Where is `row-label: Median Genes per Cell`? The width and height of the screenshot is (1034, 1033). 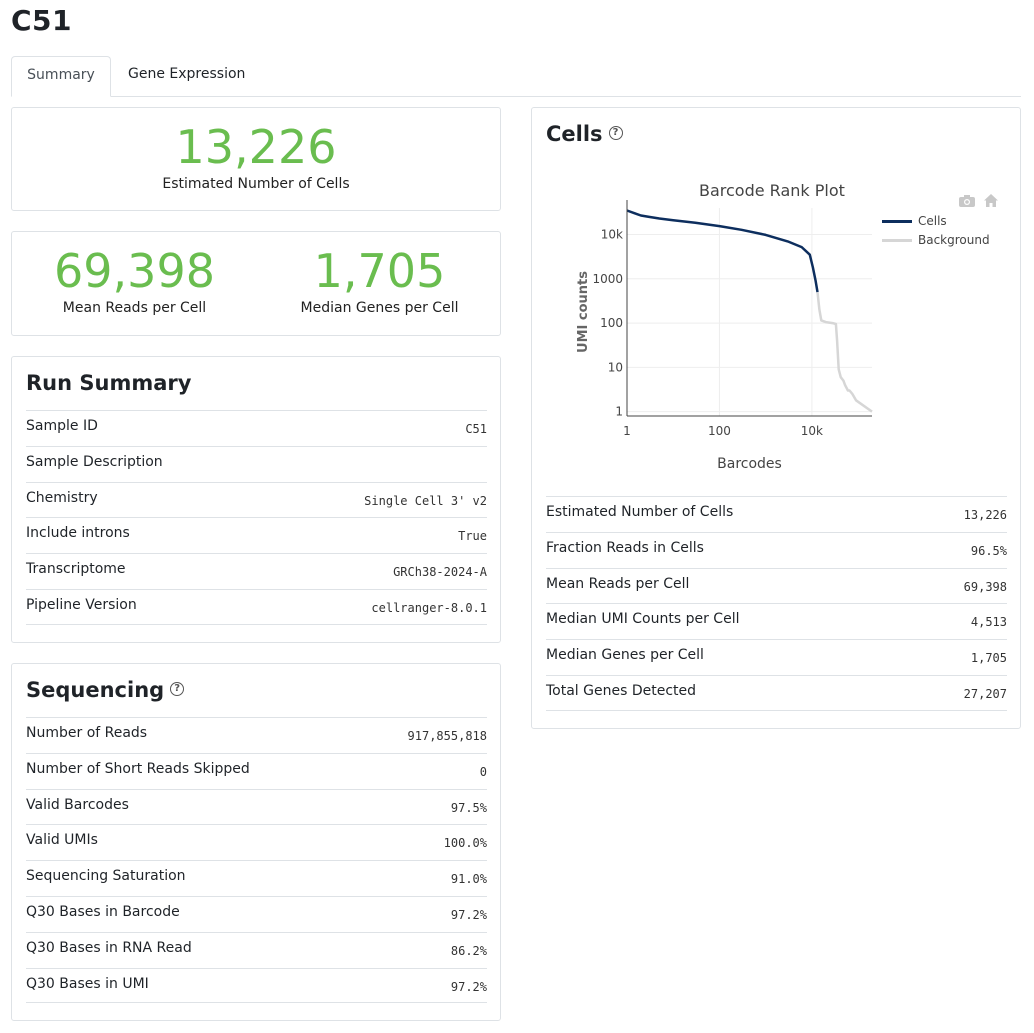 row-label: Median Genes per Cell is located at coordinates (625, 655).